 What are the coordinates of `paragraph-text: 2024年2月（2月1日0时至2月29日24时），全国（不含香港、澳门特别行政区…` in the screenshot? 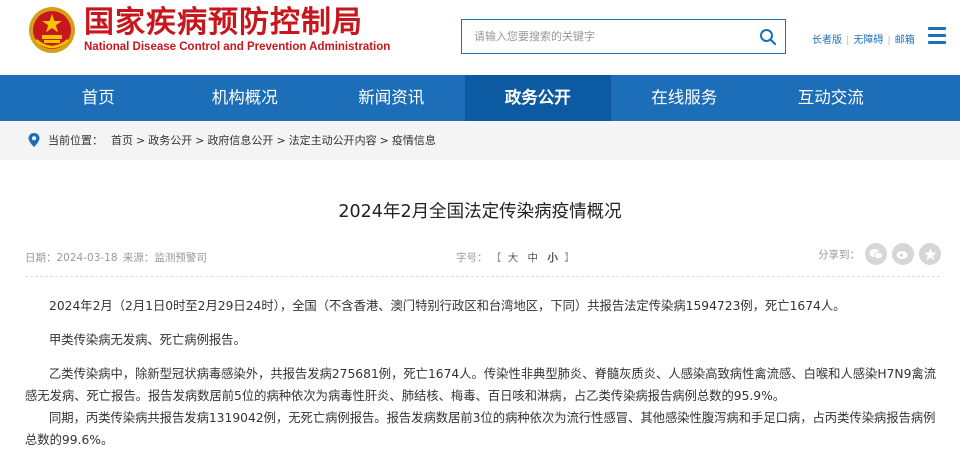 It's located at (447, 306).